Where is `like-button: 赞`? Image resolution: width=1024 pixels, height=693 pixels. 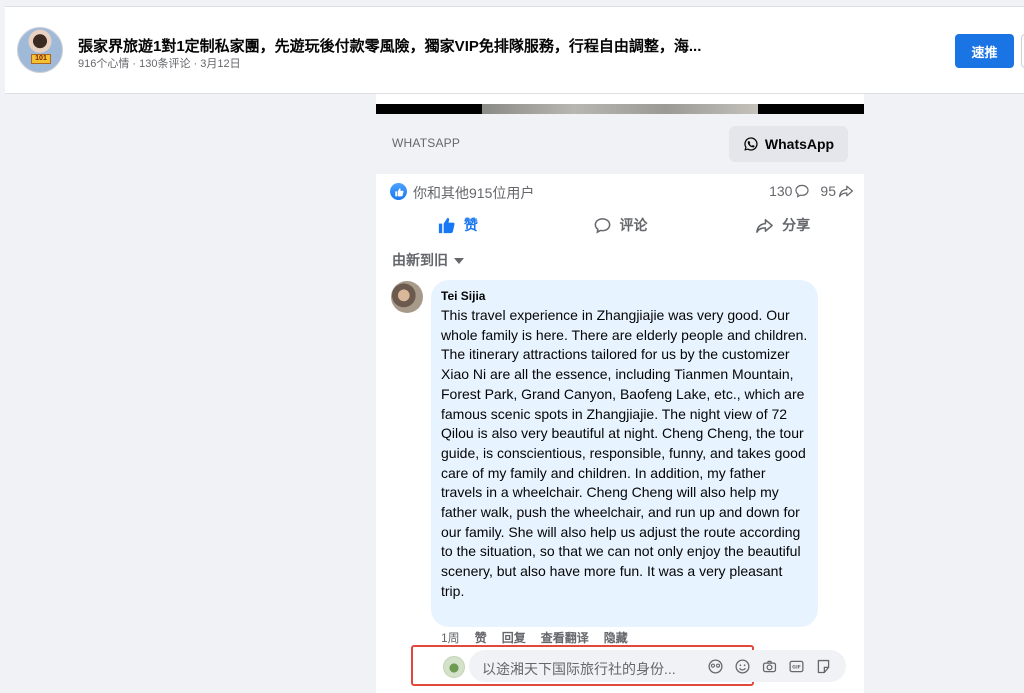
like-button: 赞 is located at coordinates (457, 225).